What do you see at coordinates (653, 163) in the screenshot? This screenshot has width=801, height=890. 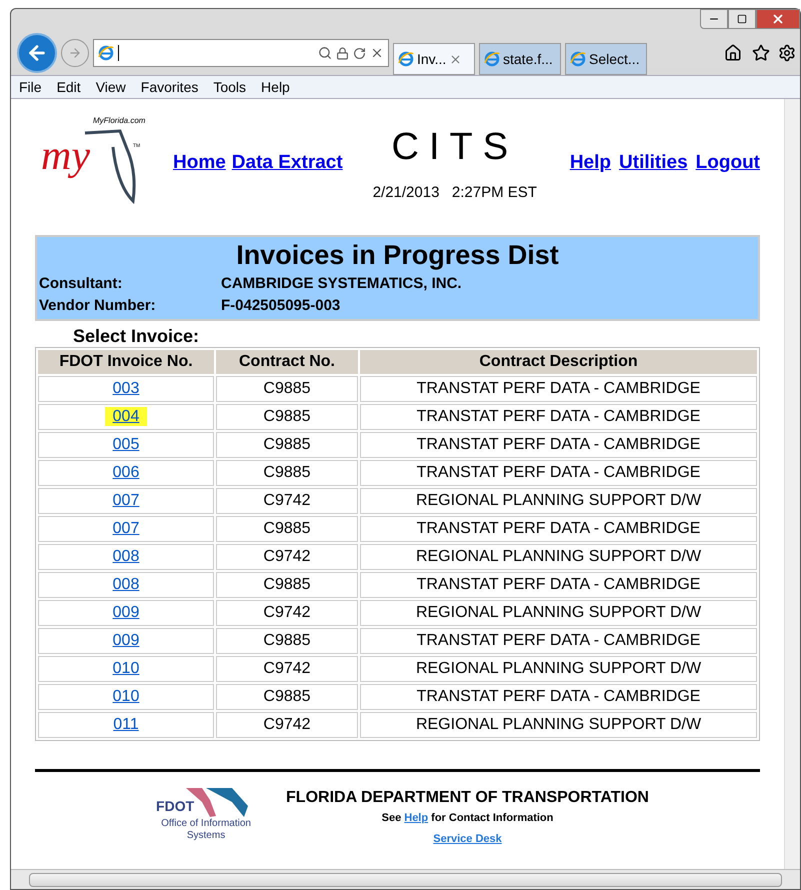 I see `nav-link: Utilities` at bounding box center [653, 163].